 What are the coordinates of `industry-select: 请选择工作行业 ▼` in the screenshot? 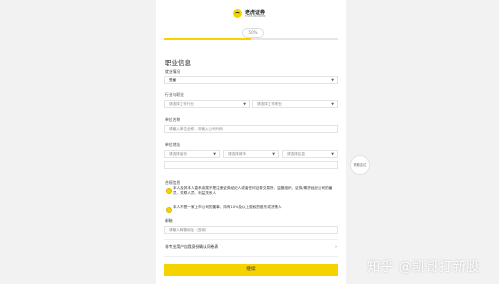 It's located at (207, 104).